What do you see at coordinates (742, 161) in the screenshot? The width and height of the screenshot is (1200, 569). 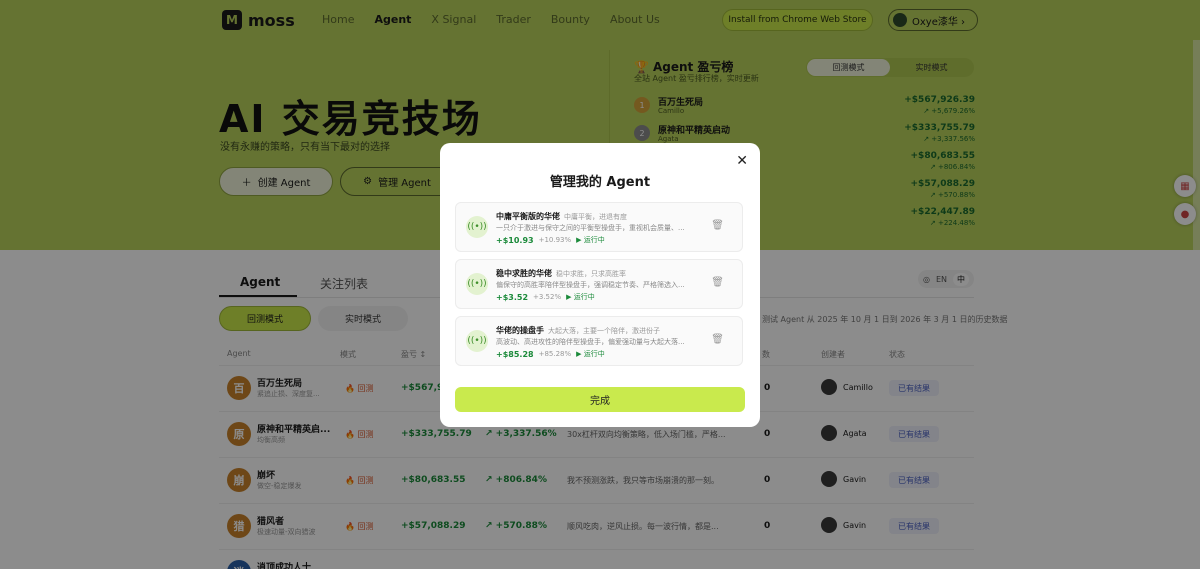 I see `close-icon: ✕` at bounding box center [742, 161].